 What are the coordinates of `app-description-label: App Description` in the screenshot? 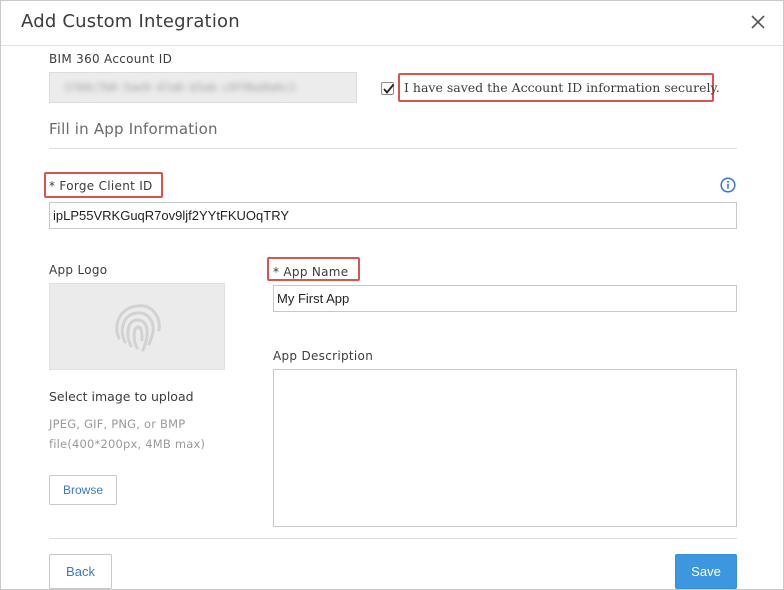 It's located at (323, 356).